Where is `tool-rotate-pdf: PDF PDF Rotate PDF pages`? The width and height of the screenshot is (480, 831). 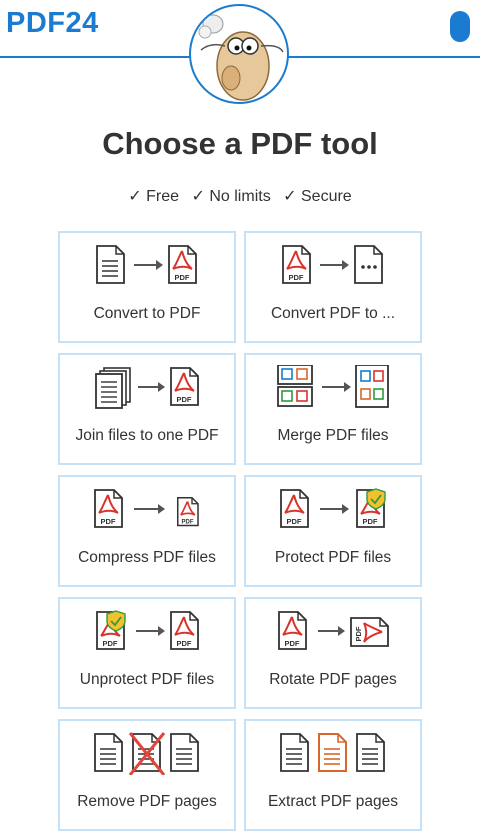 tool-rotate-pdf: PDF PDF Rotate PDF pages is located at coordinates (333, 653).